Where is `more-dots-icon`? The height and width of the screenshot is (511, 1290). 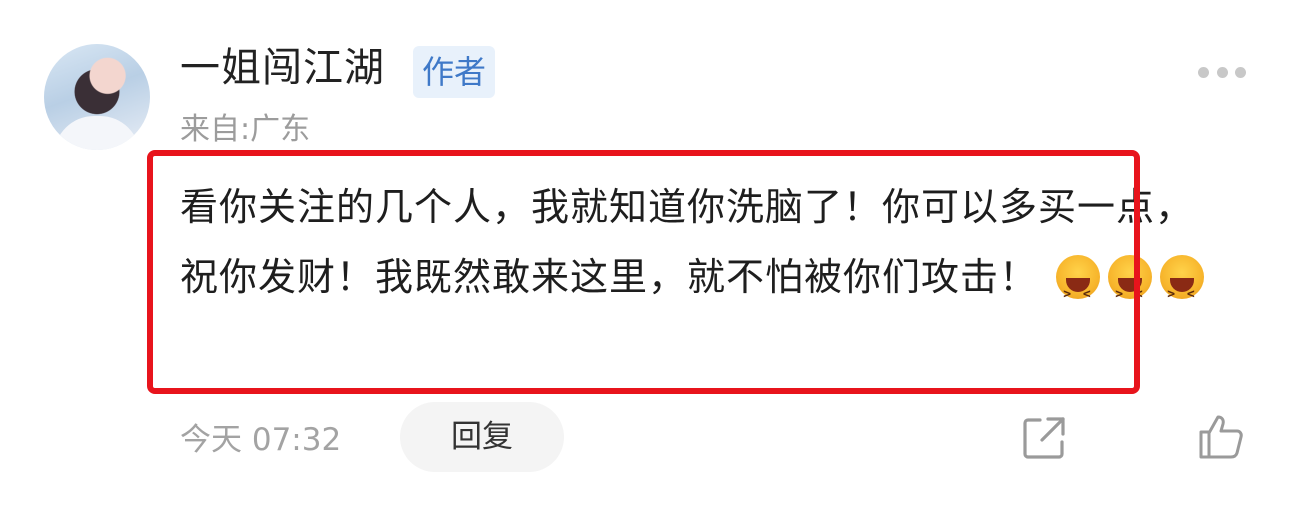
more-dots-icon is located at coordinates (1222, 72).